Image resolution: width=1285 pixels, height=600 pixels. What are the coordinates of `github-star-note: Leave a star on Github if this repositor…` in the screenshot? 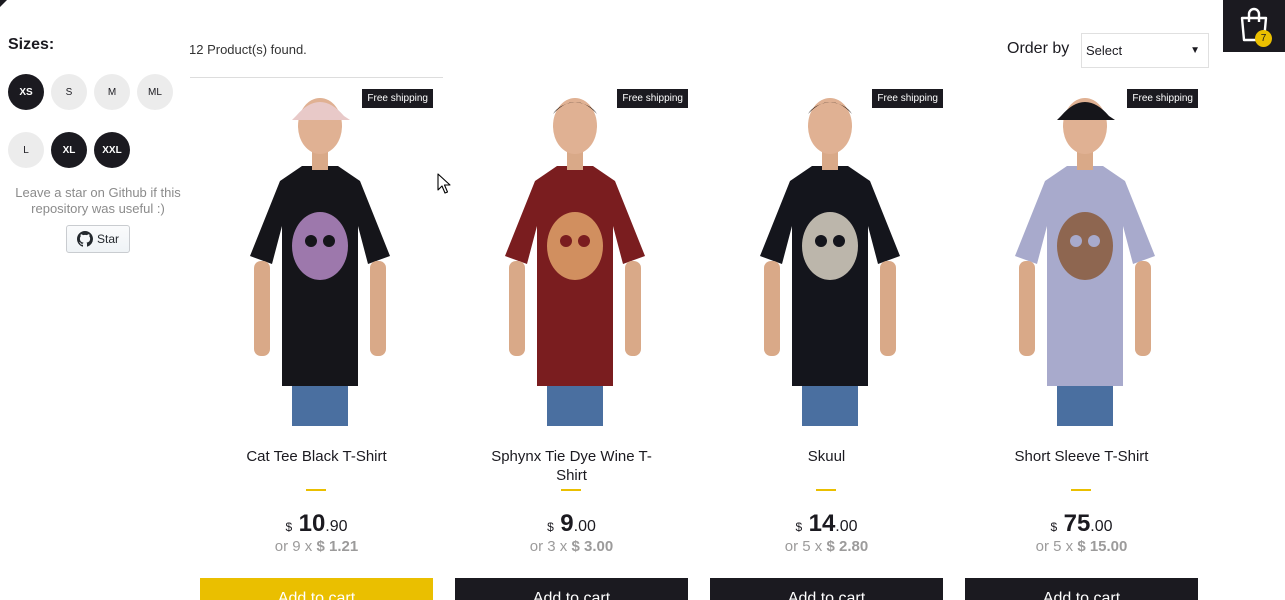 It's located at (98, 200).